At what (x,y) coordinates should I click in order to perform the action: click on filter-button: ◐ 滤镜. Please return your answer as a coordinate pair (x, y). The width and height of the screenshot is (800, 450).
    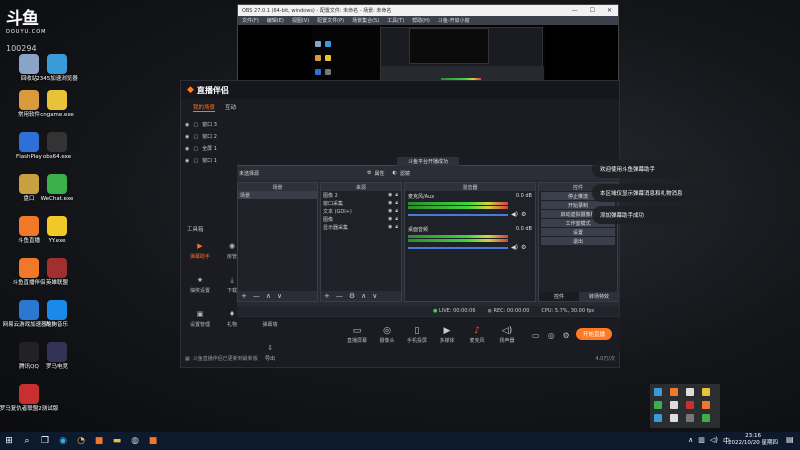
    Looking at the image, I should click on (401, 173).